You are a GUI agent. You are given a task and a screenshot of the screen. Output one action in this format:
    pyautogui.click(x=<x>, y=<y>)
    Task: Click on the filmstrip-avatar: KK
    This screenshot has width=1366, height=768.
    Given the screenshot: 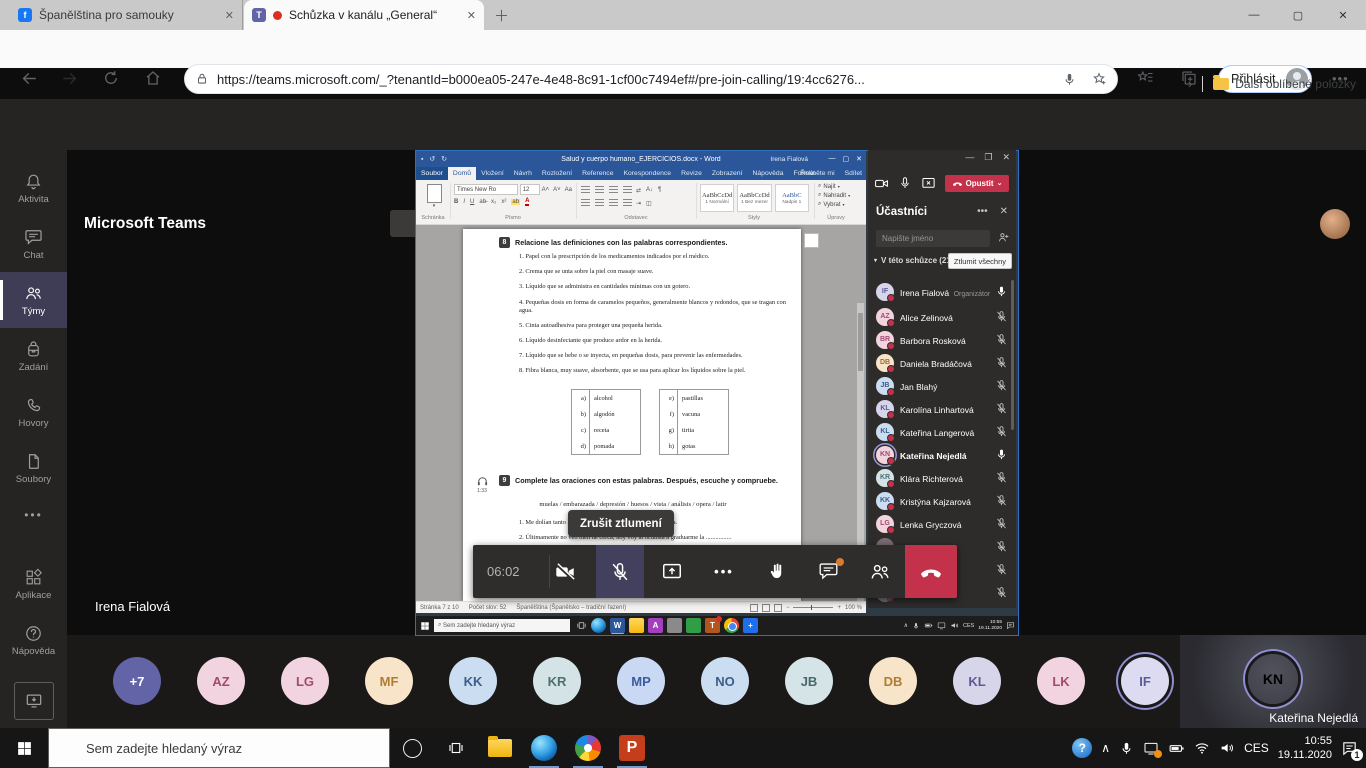 What is the action you would take?
    pyautogui.click(x=473, y=681)
    